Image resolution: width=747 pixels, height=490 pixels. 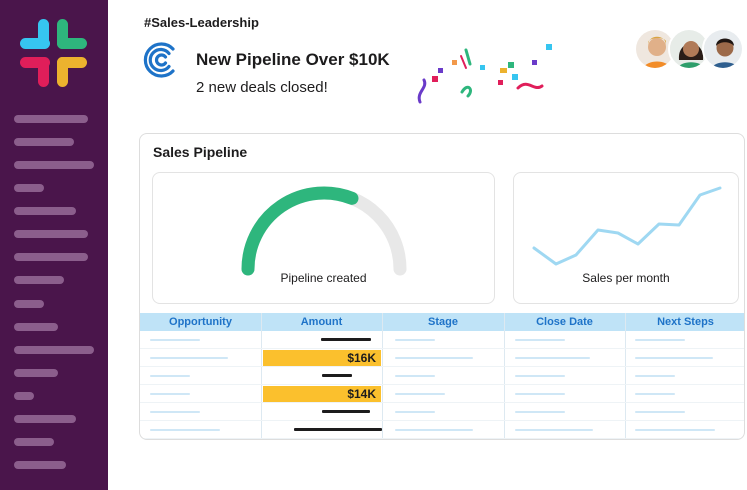 What do you see at coordinates (54, 245) in the screenshot?
I see `workspace-sidebar` at bounding box center [54, 245].